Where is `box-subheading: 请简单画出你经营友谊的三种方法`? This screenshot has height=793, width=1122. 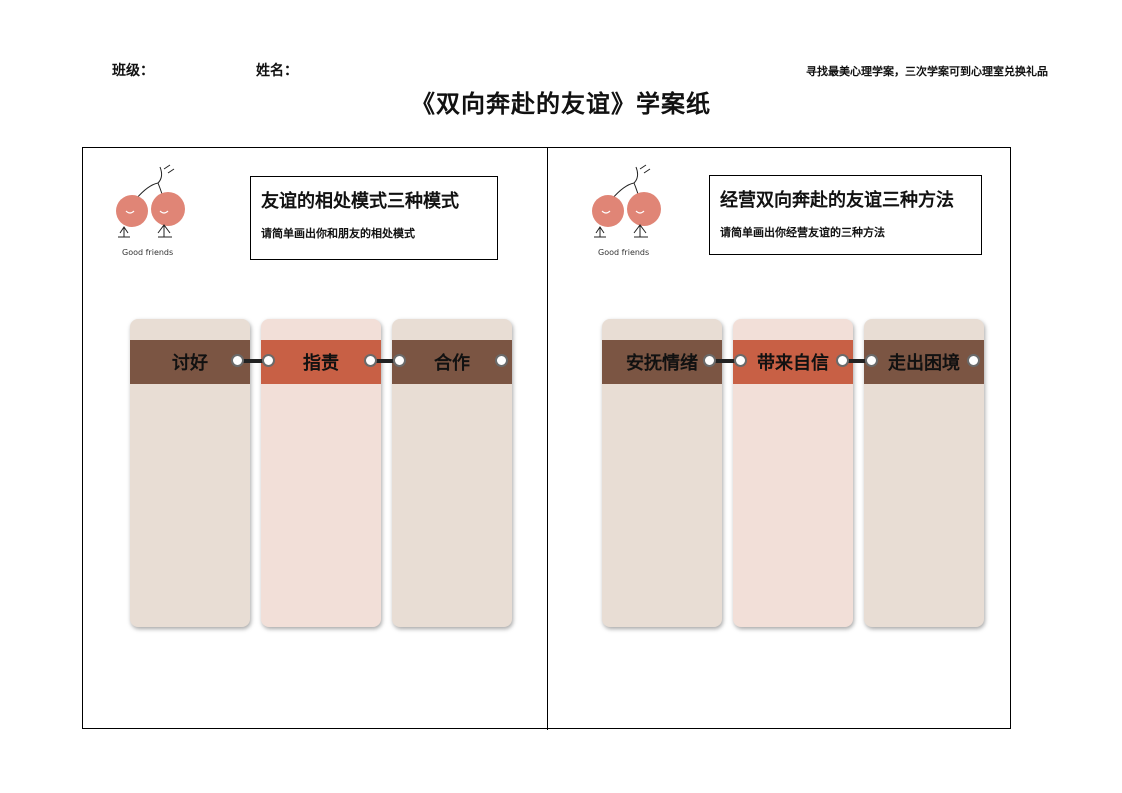
box-subheading: 请简单画出你经营友谊的三种方法 is located at coordinates (802, 232).